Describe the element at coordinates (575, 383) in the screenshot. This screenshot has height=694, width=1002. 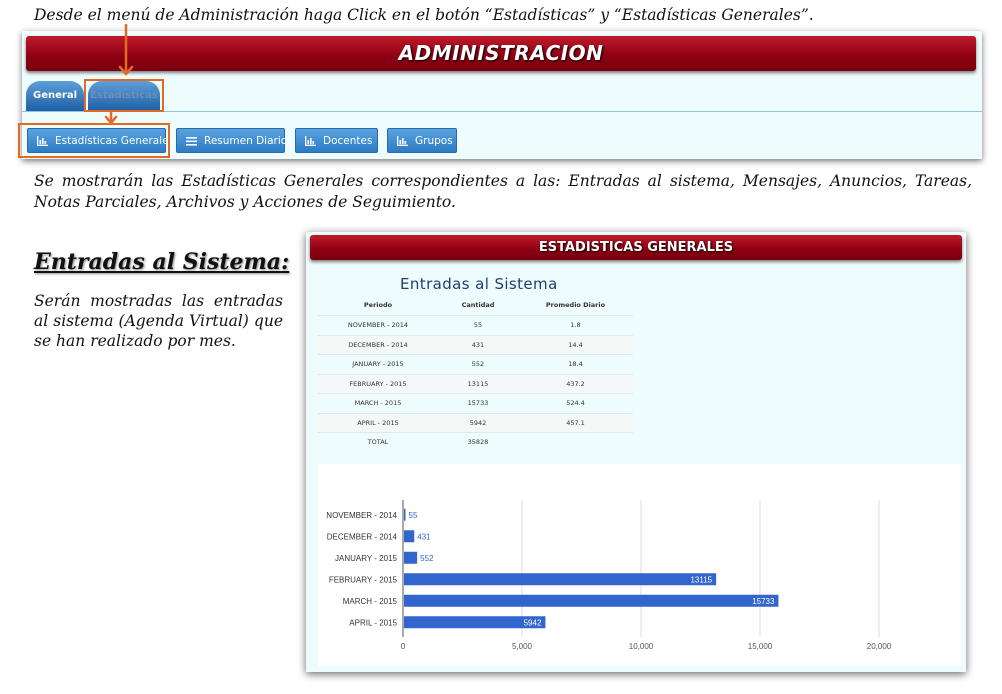
I see `cell-promedio: 437.2` at that location.